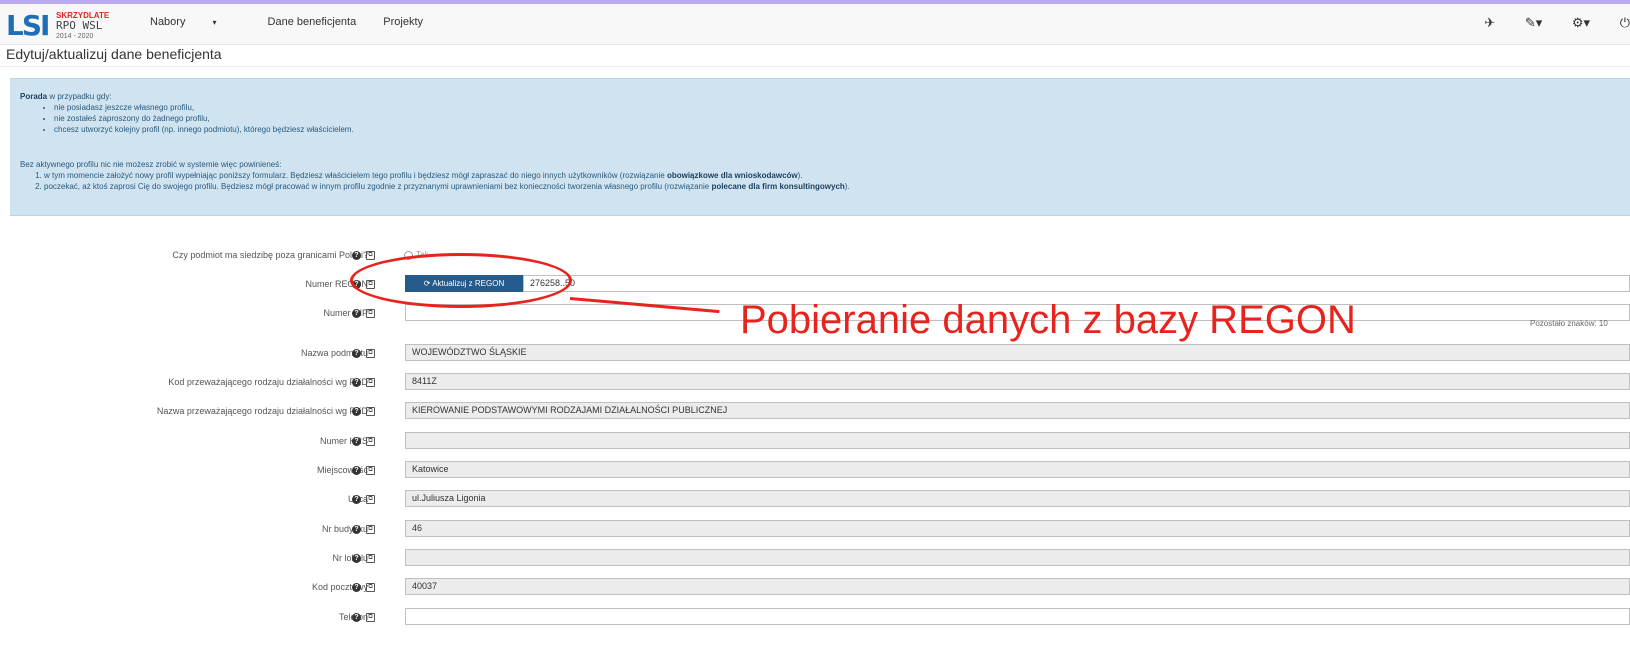  What do you see at coordinates (815, 66) in the screenshot?
I see `title-divider` at bounding box center [815, 66].